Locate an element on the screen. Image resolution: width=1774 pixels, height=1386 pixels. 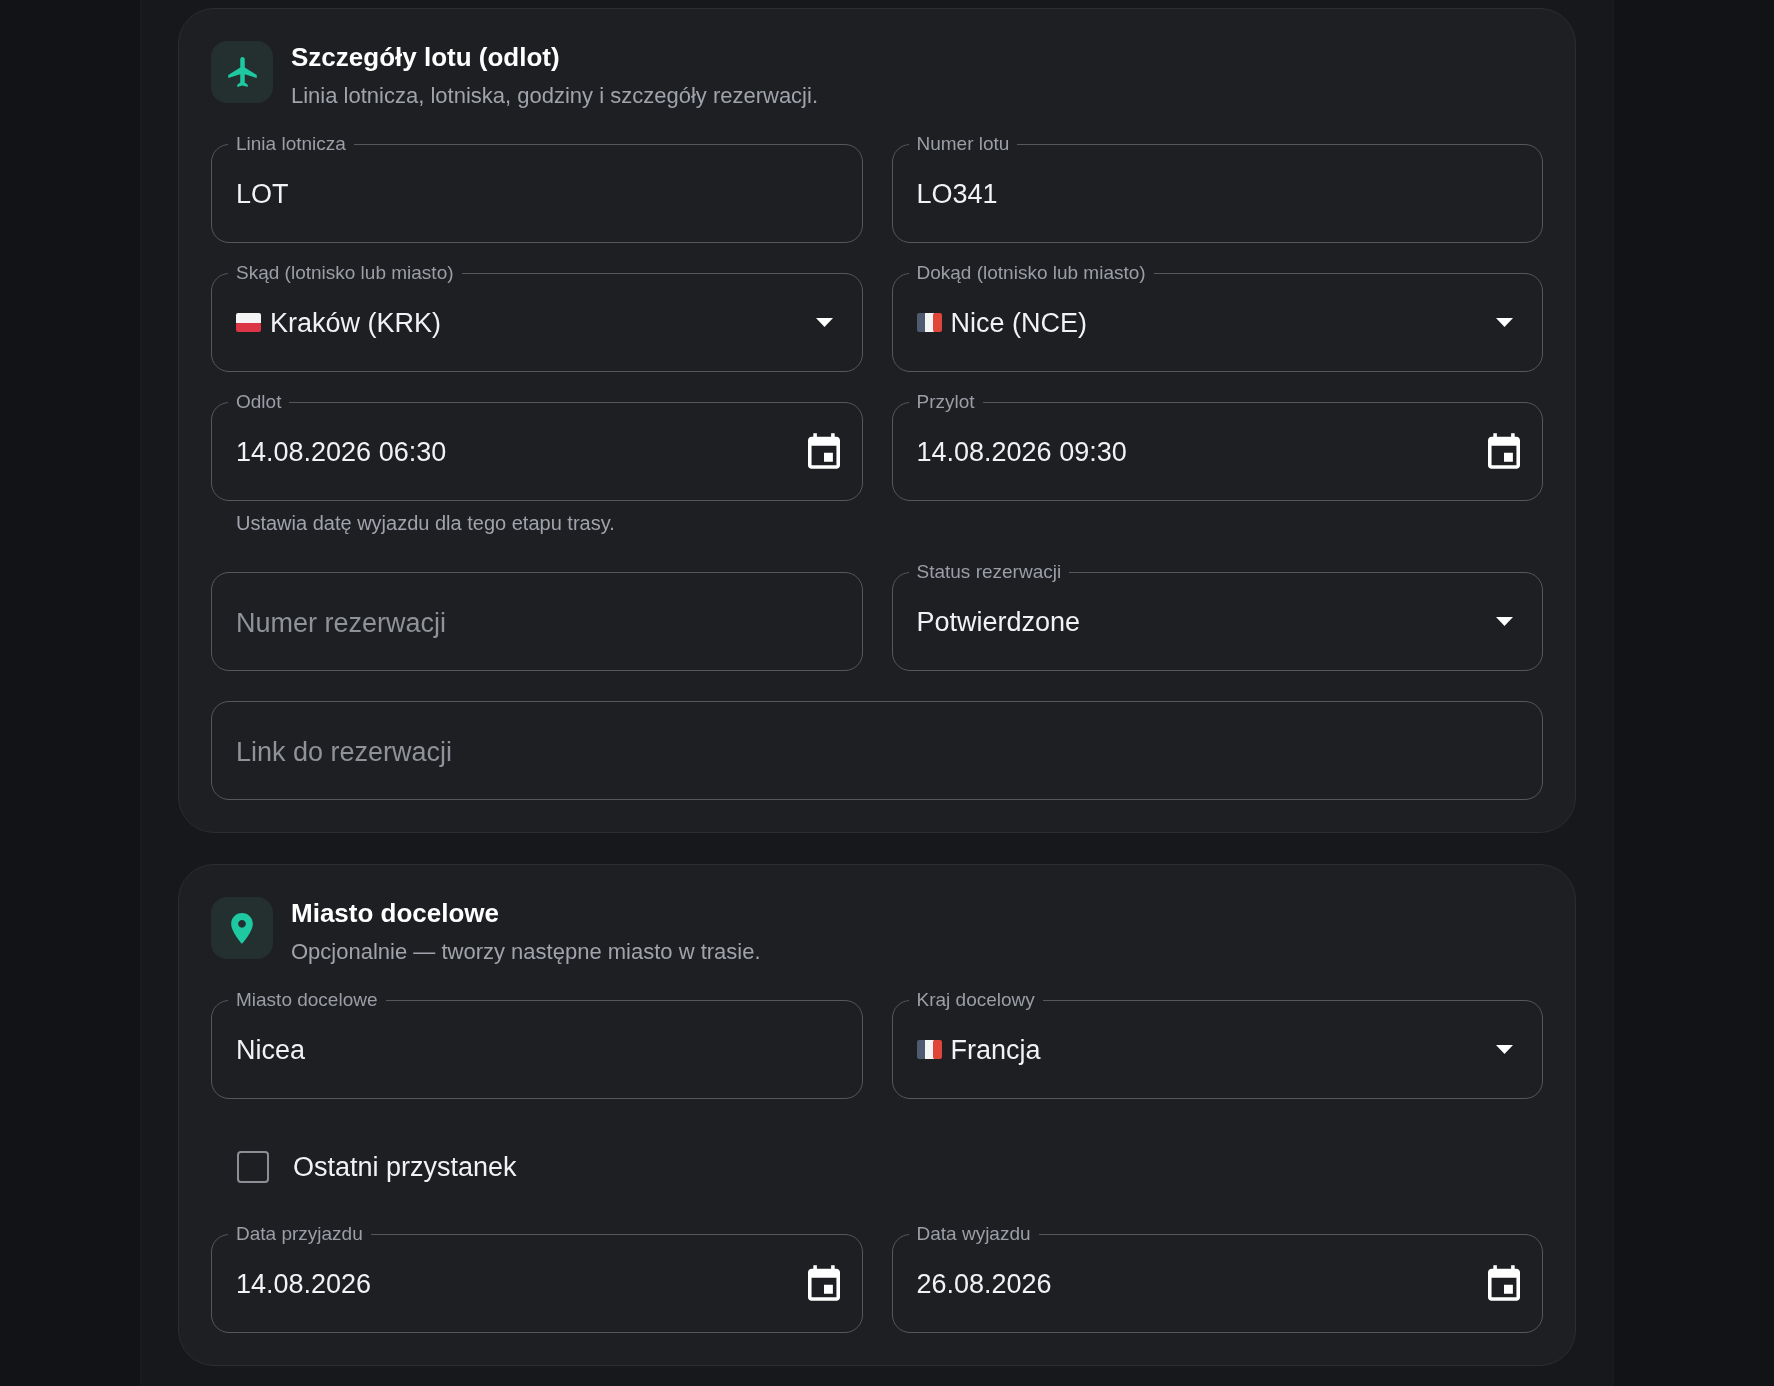
field-label: Skąd (lotnisko lub miasto) is located at coordinates (345, 273).